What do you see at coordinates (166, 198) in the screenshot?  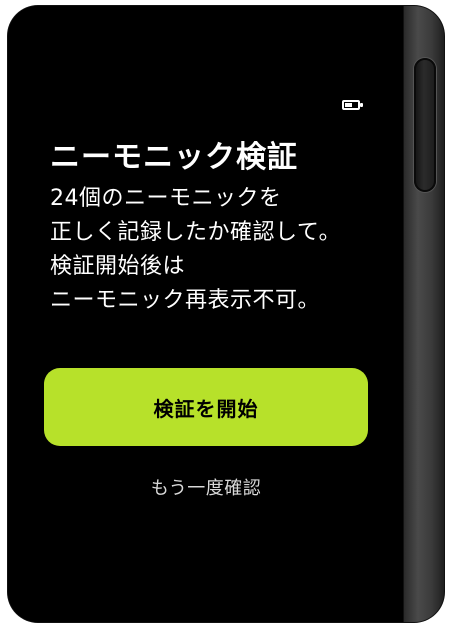 I see `instruction-line-1: 24個のニーモニックを` at bounding box center [166, 198].